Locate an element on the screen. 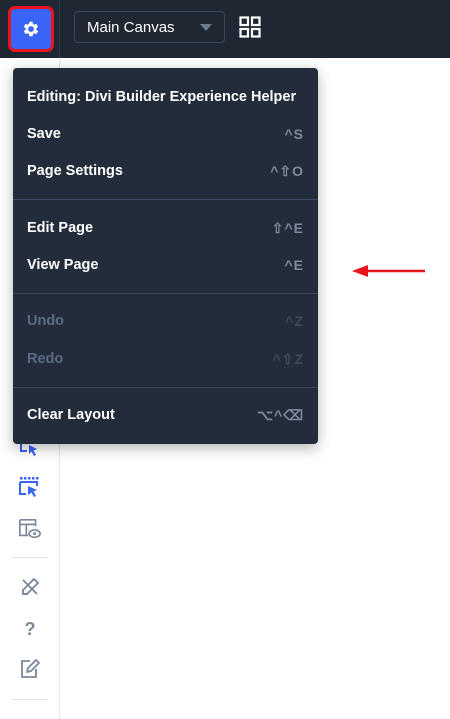 This screenshot has width=450, height=719. menu-header-label: Editing: Divi Builder Experience Helper is located at coordinates (162, 97).